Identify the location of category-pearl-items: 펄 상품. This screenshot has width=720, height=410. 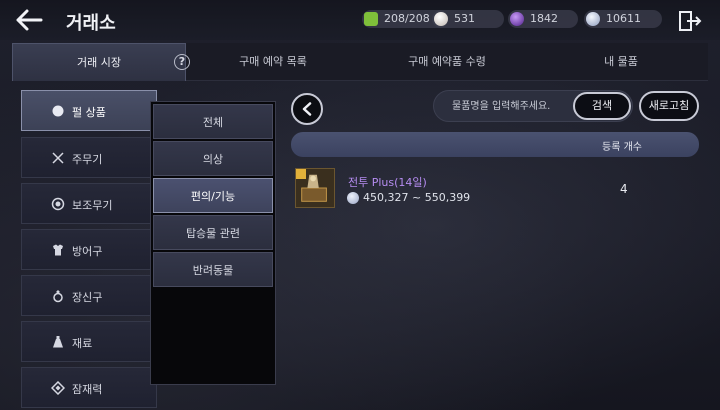
(89, 110).